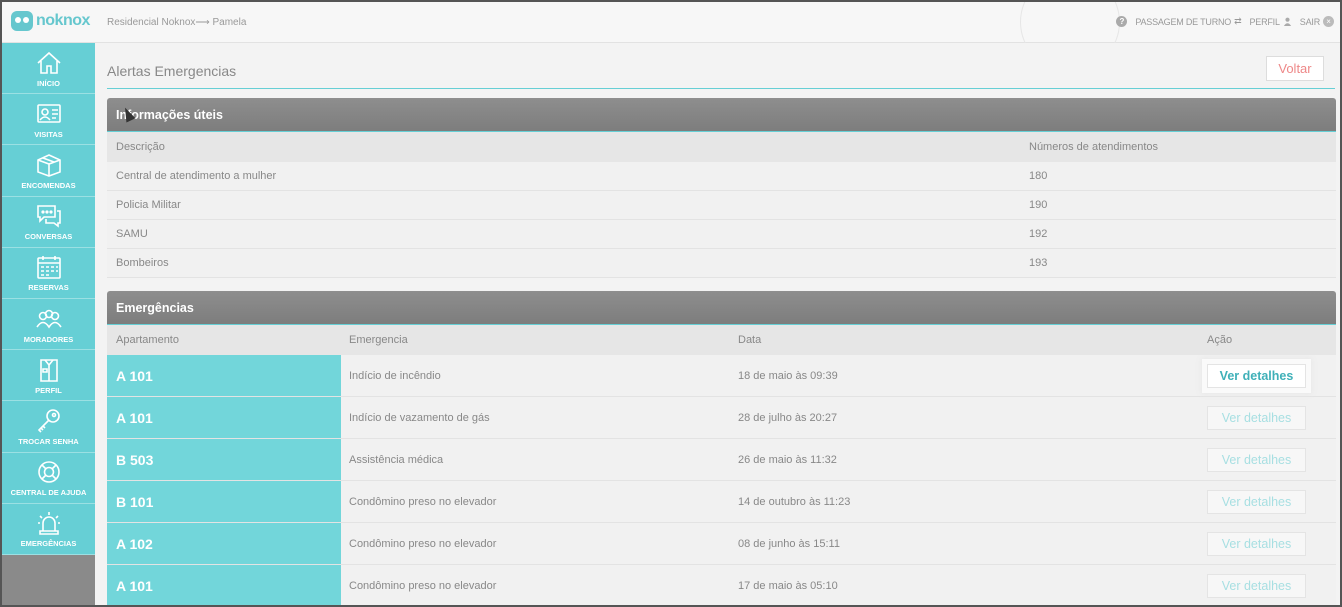 This screenshot has height=607, width=1342. What do you see at coordinates (48, 237) in the screenshot?
I see `sidebar-item-label: CONVERSAS` at bounding box center [48, 237].